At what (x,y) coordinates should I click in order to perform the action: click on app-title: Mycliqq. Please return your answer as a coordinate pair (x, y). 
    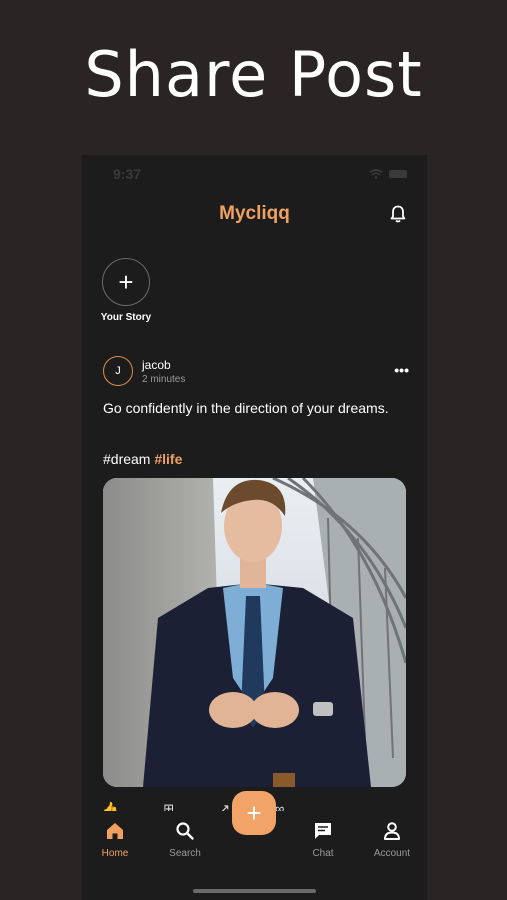
    Looking at the image, I should click on (254, 213).